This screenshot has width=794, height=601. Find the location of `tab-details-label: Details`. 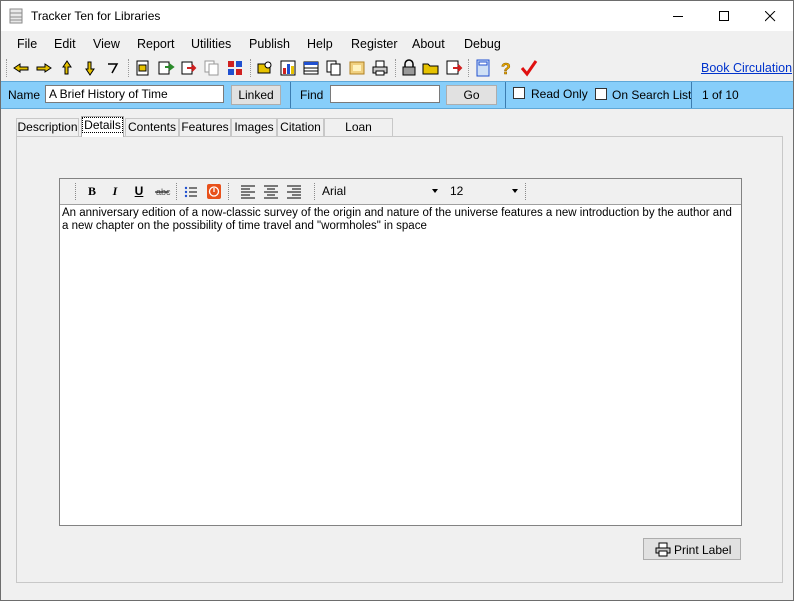

tab-details-label: Details is located at coordinates (102, 125).